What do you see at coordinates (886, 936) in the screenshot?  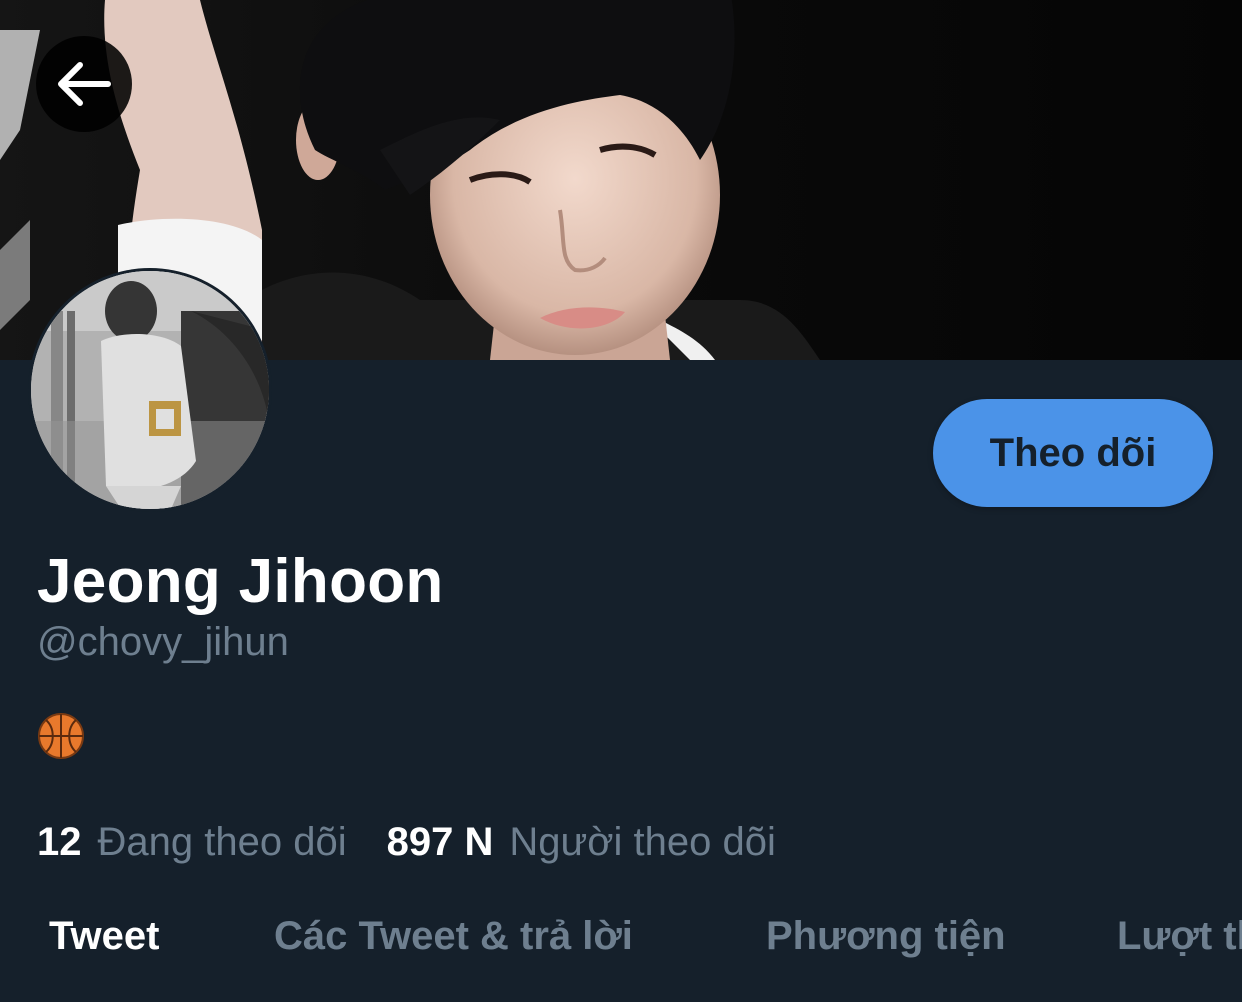 I see `tab-media: Phương tiện` at bounding box center [886, 936].